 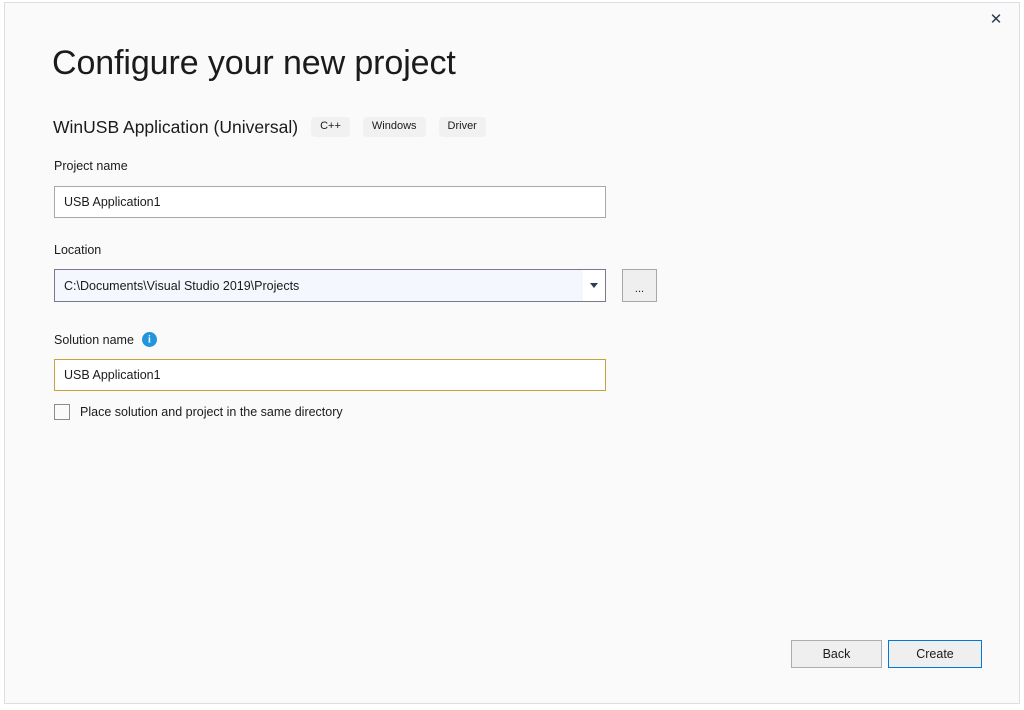 I want to click on page-title: Configure your new project, so click(x=254, y=63).